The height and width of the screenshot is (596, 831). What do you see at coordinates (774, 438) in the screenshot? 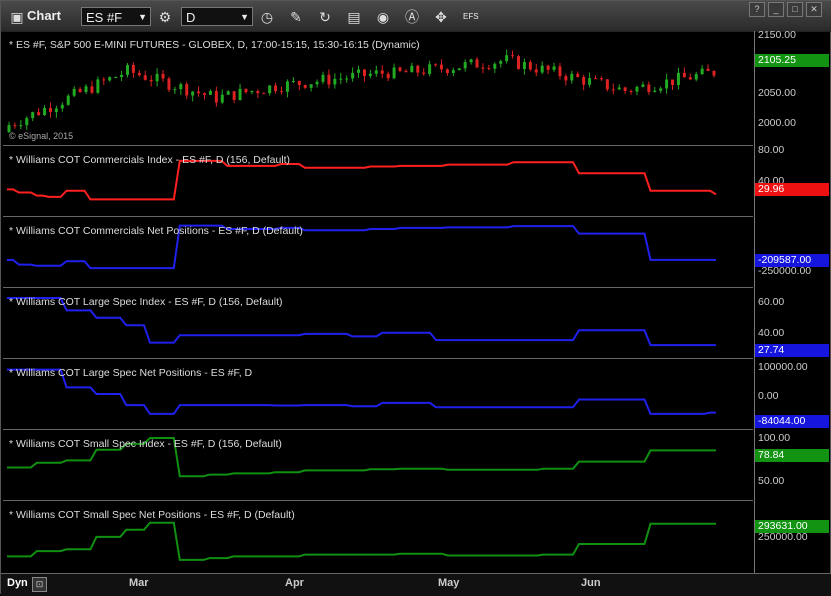
I see `small-index-tick: 100.00` at bounding box center [774, 438].